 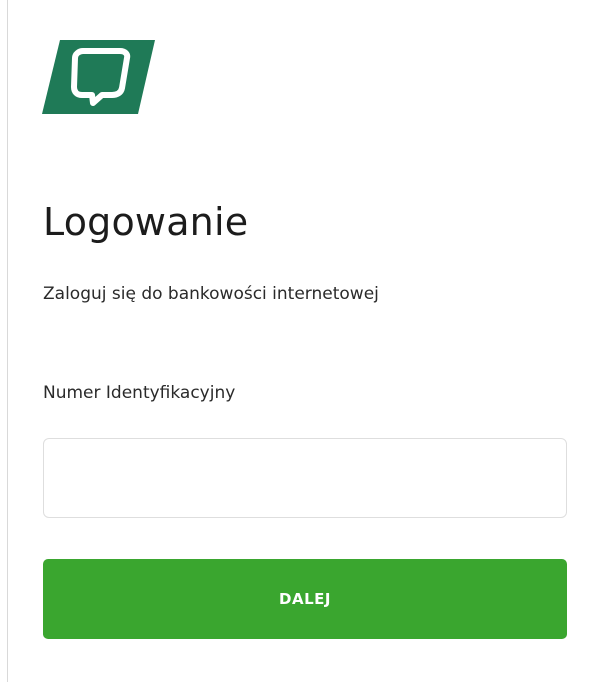 What do you see at coordinates (211, 294) in the screenshot?
I see `page-subtitle: Zaloguj się do bankowości internetowej` at bounding box center [211, 294].